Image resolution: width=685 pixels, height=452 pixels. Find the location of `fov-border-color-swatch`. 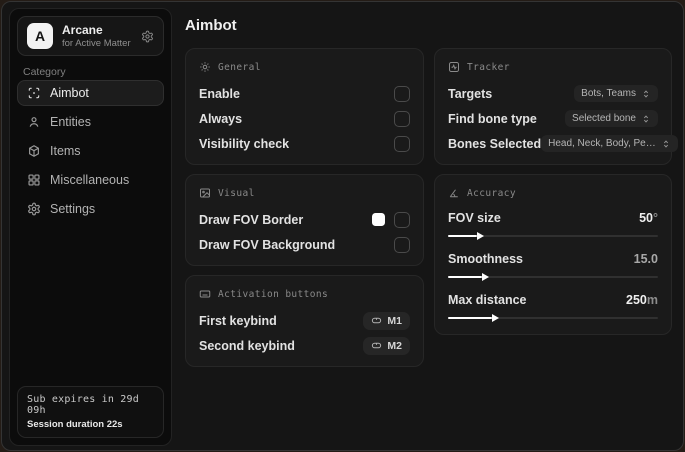

fov-border-color-swatch is located at coordinates (378, 219).